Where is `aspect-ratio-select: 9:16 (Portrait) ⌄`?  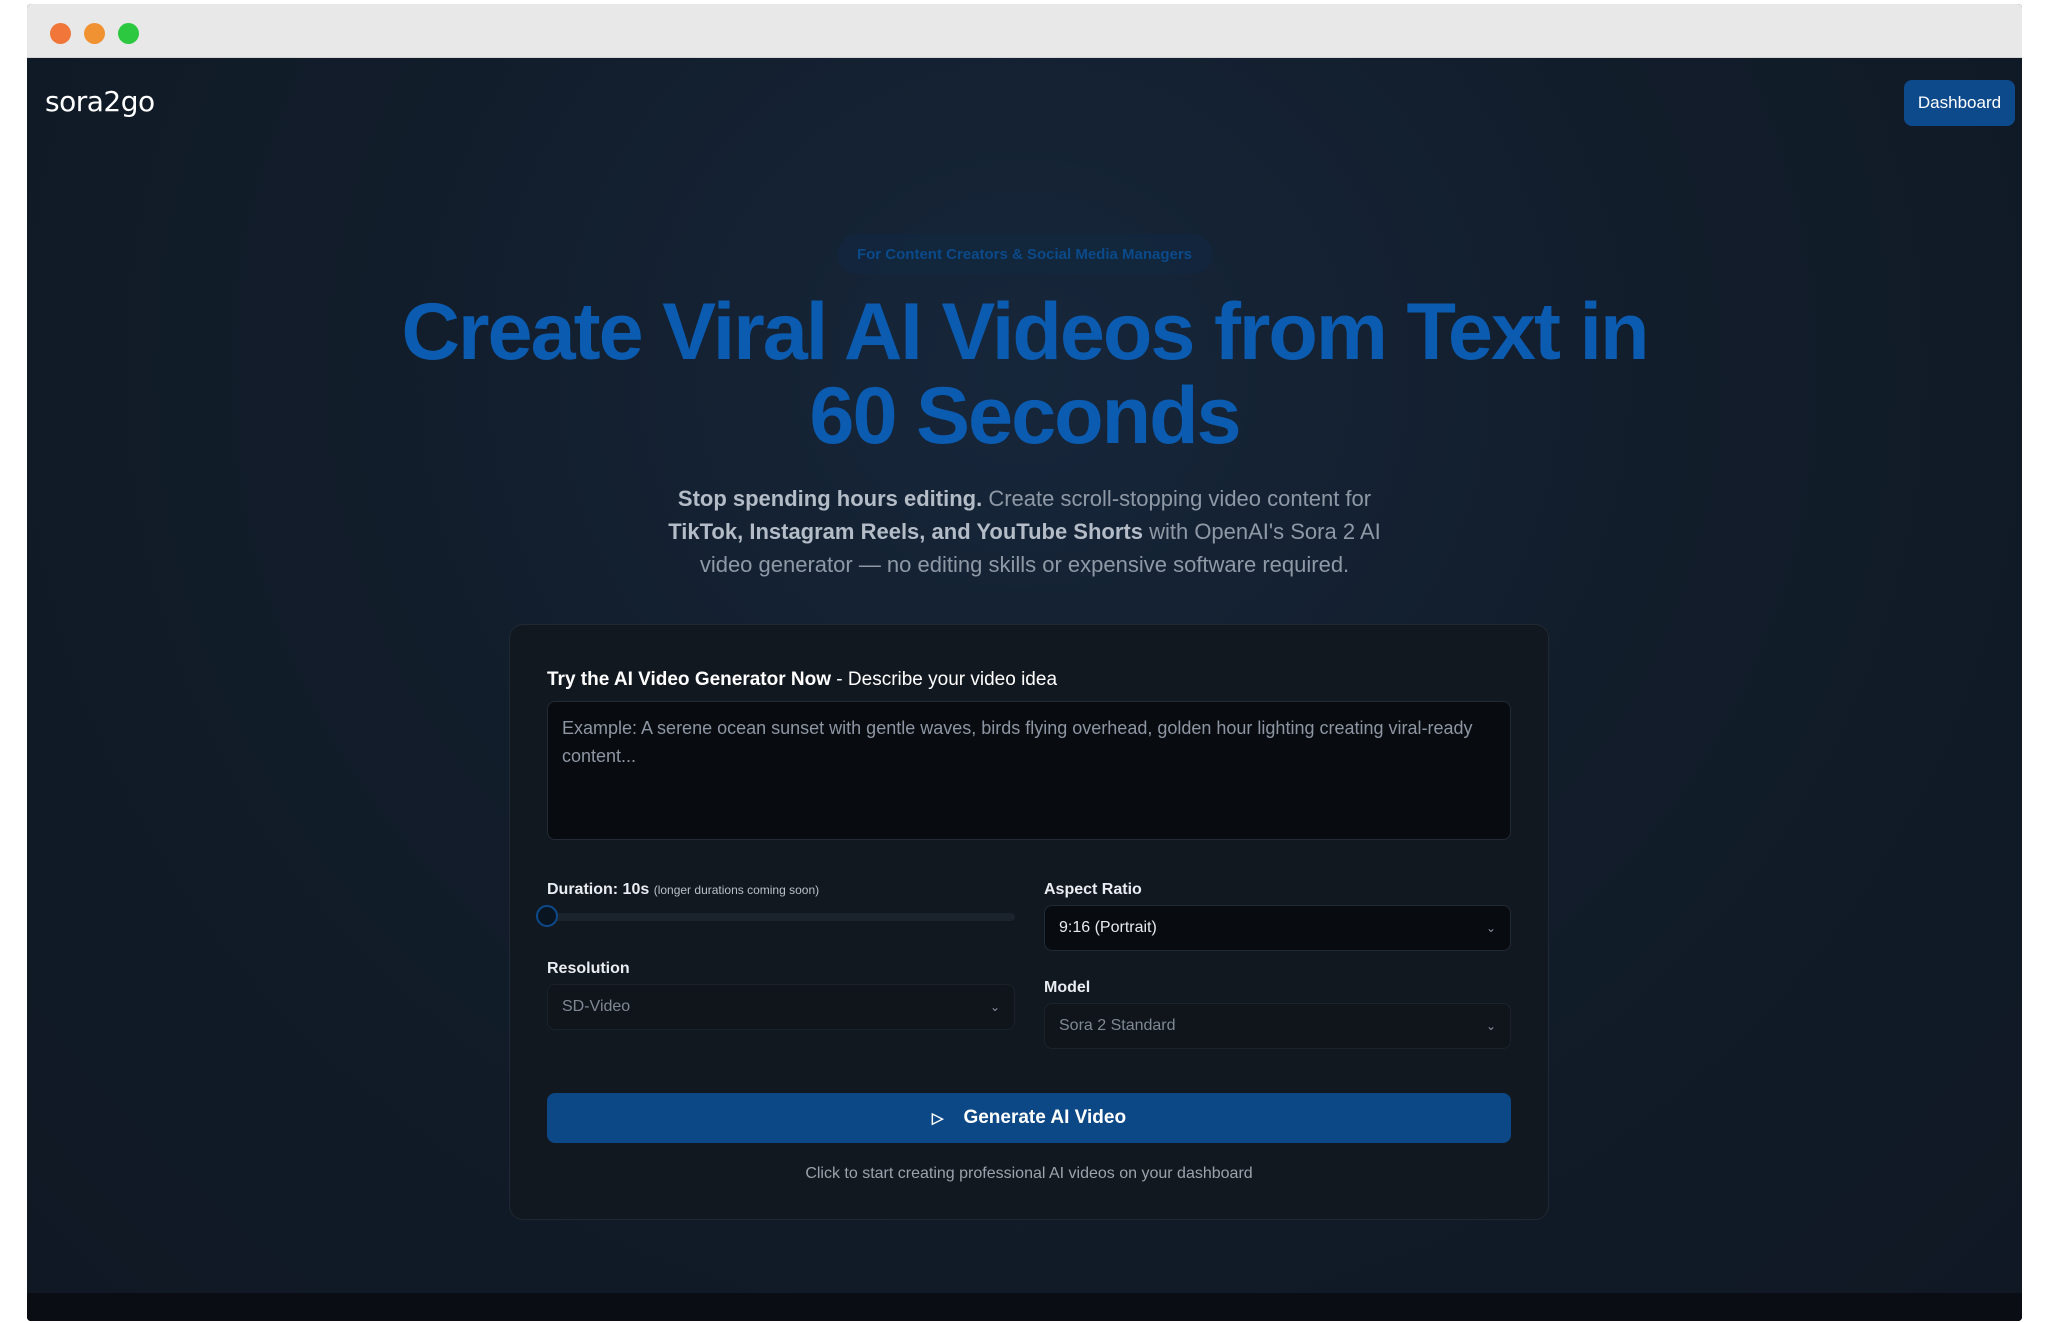
aspect-ratio-select: 9:16 (Portrait) ⌄ is located at coordinates (1277, 928).